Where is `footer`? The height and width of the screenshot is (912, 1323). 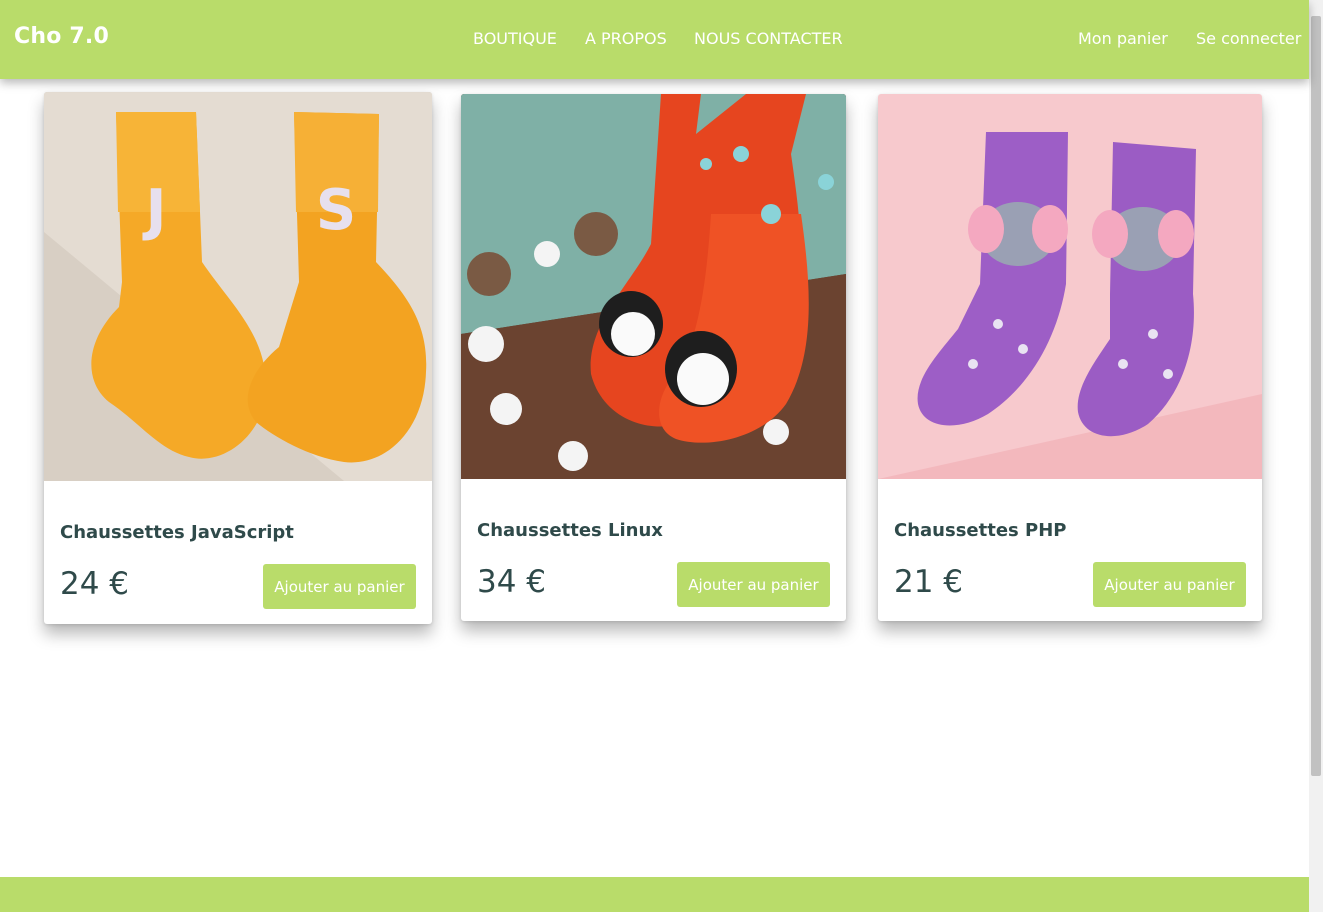 footer is located at coordinates (654, 894).